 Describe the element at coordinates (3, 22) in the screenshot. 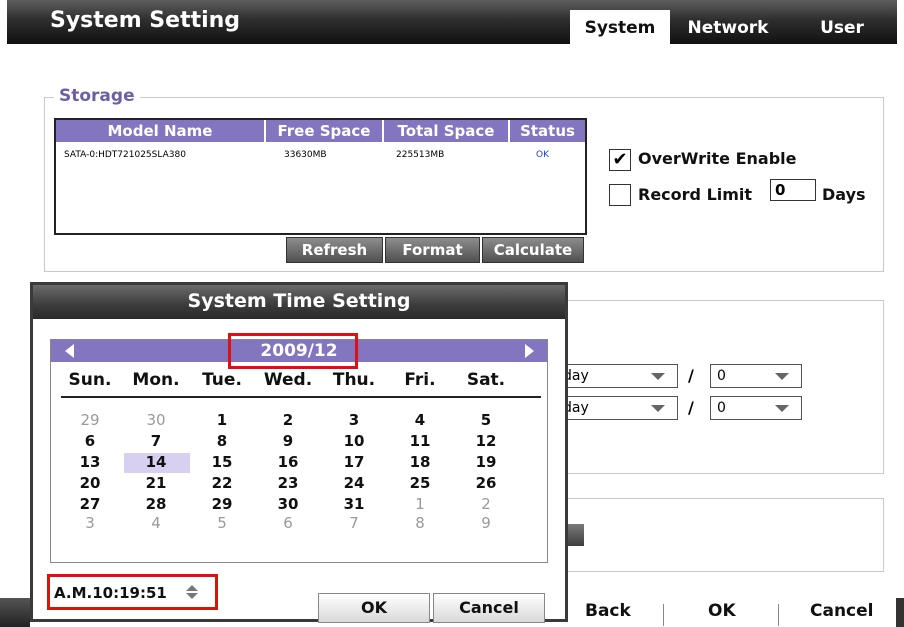

I see `title-bar-edge-left` at that location.